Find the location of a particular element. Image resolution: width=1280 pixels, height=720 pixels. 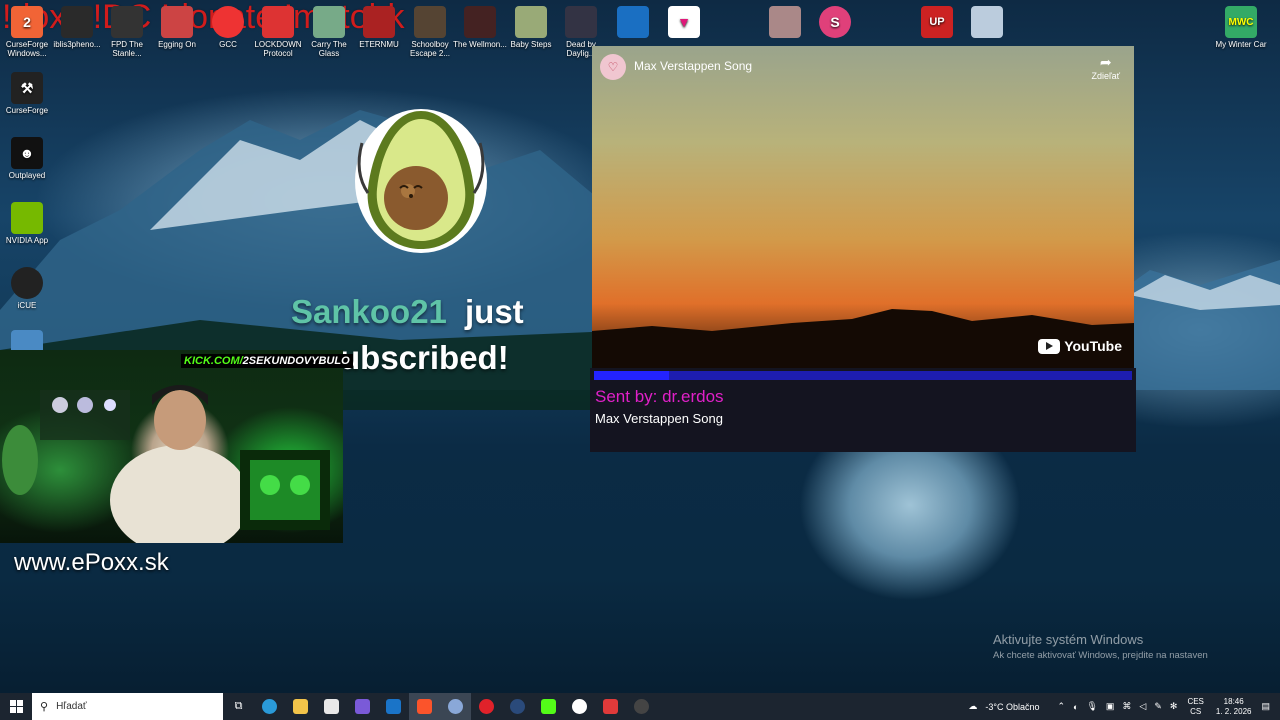

desktop-icon-nvidia-app: NVIDIA App is located at coordinates (27, 223).